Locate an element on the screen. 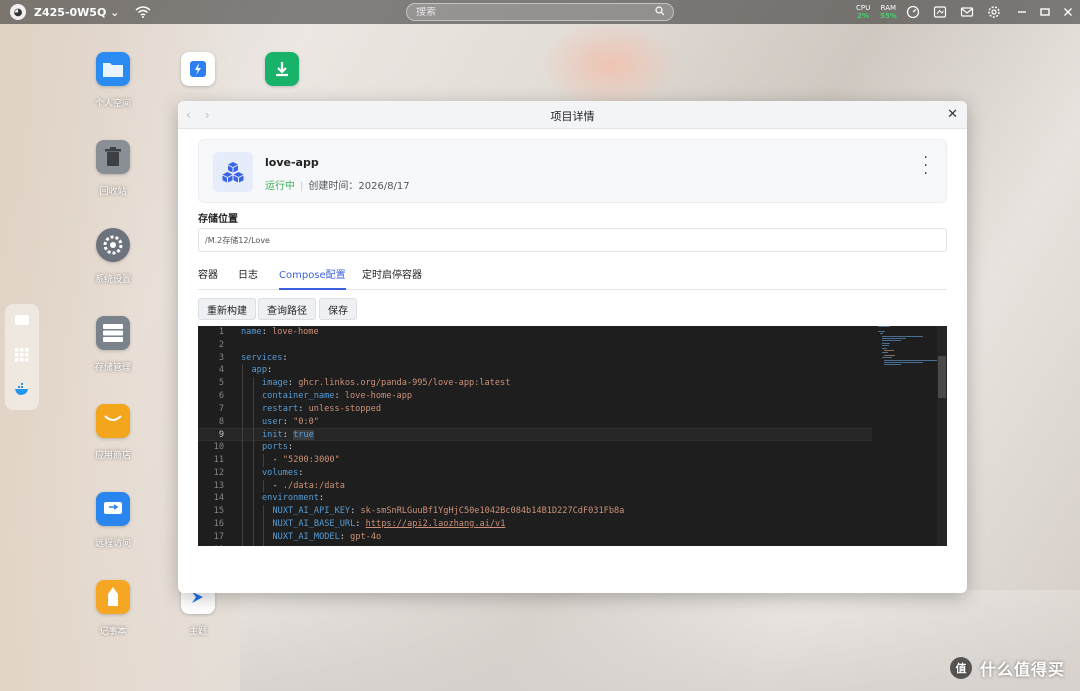  code-line: 18 is located at coordinates (535, 545).